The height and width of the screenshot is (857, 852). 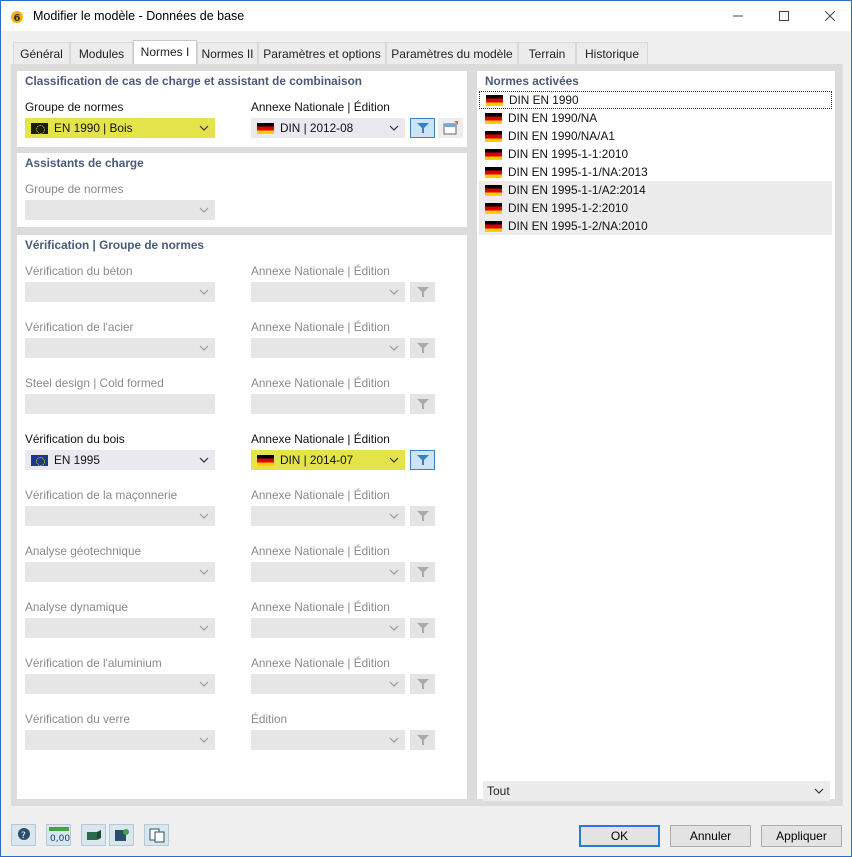 I want to click on dynamic-combo, so click(x=120, y=628).